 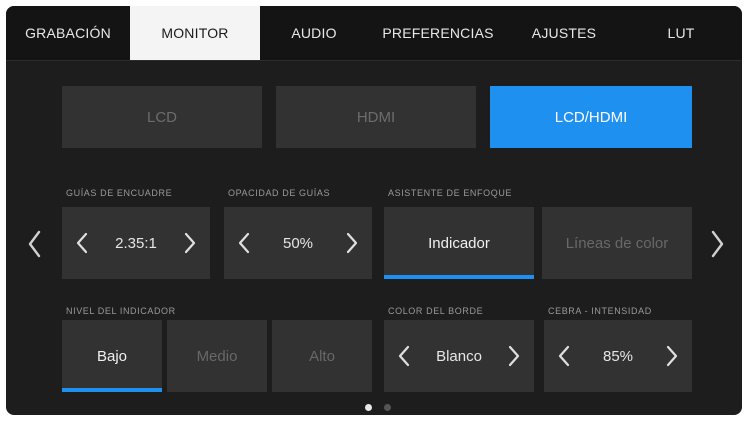 What do you see at coordinates (136, 243) in the screenshot?
I see `frame-guides-stepper: 2.35:1` at bounding box center [136, 243].